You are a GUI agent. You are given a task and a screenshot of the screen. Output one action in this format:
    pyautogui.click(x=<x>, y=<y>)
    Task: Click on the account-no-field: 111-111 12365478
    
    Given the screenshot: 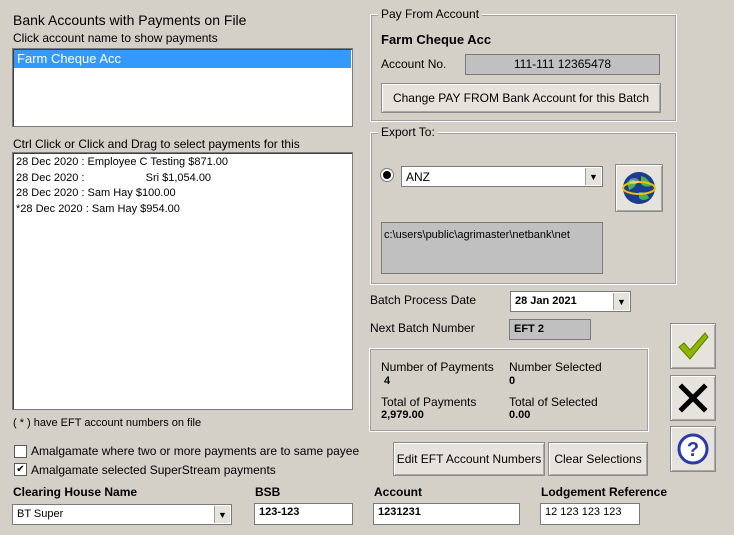 What is the action you would take?
    pyautogui.click(x=562, y=64)
    